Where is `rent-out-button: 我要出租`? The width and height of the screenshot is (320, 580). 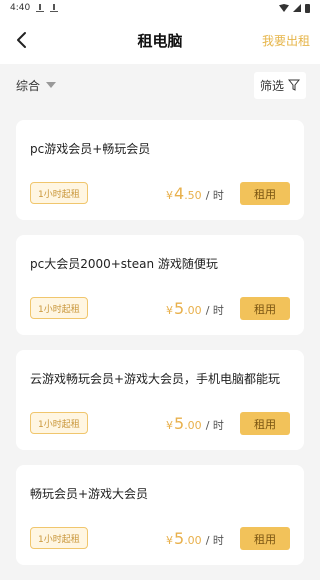
rent-out-button: 我要出租 is located at coordinates (286, 40).